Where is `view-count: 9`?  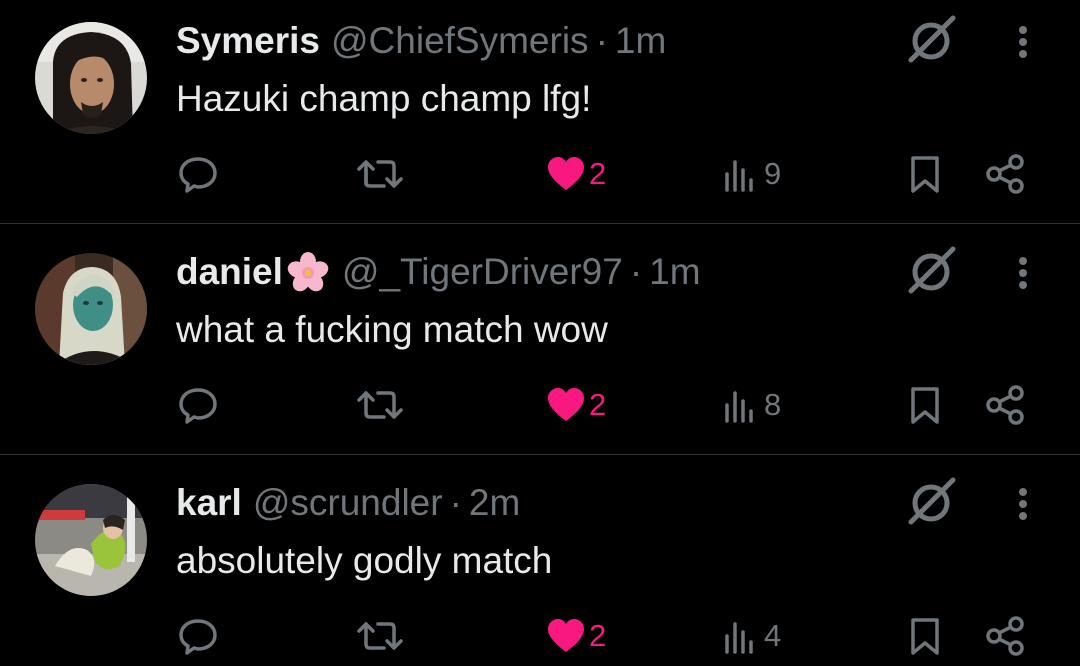
view-count: 9 is located at coordinates (773, 173).